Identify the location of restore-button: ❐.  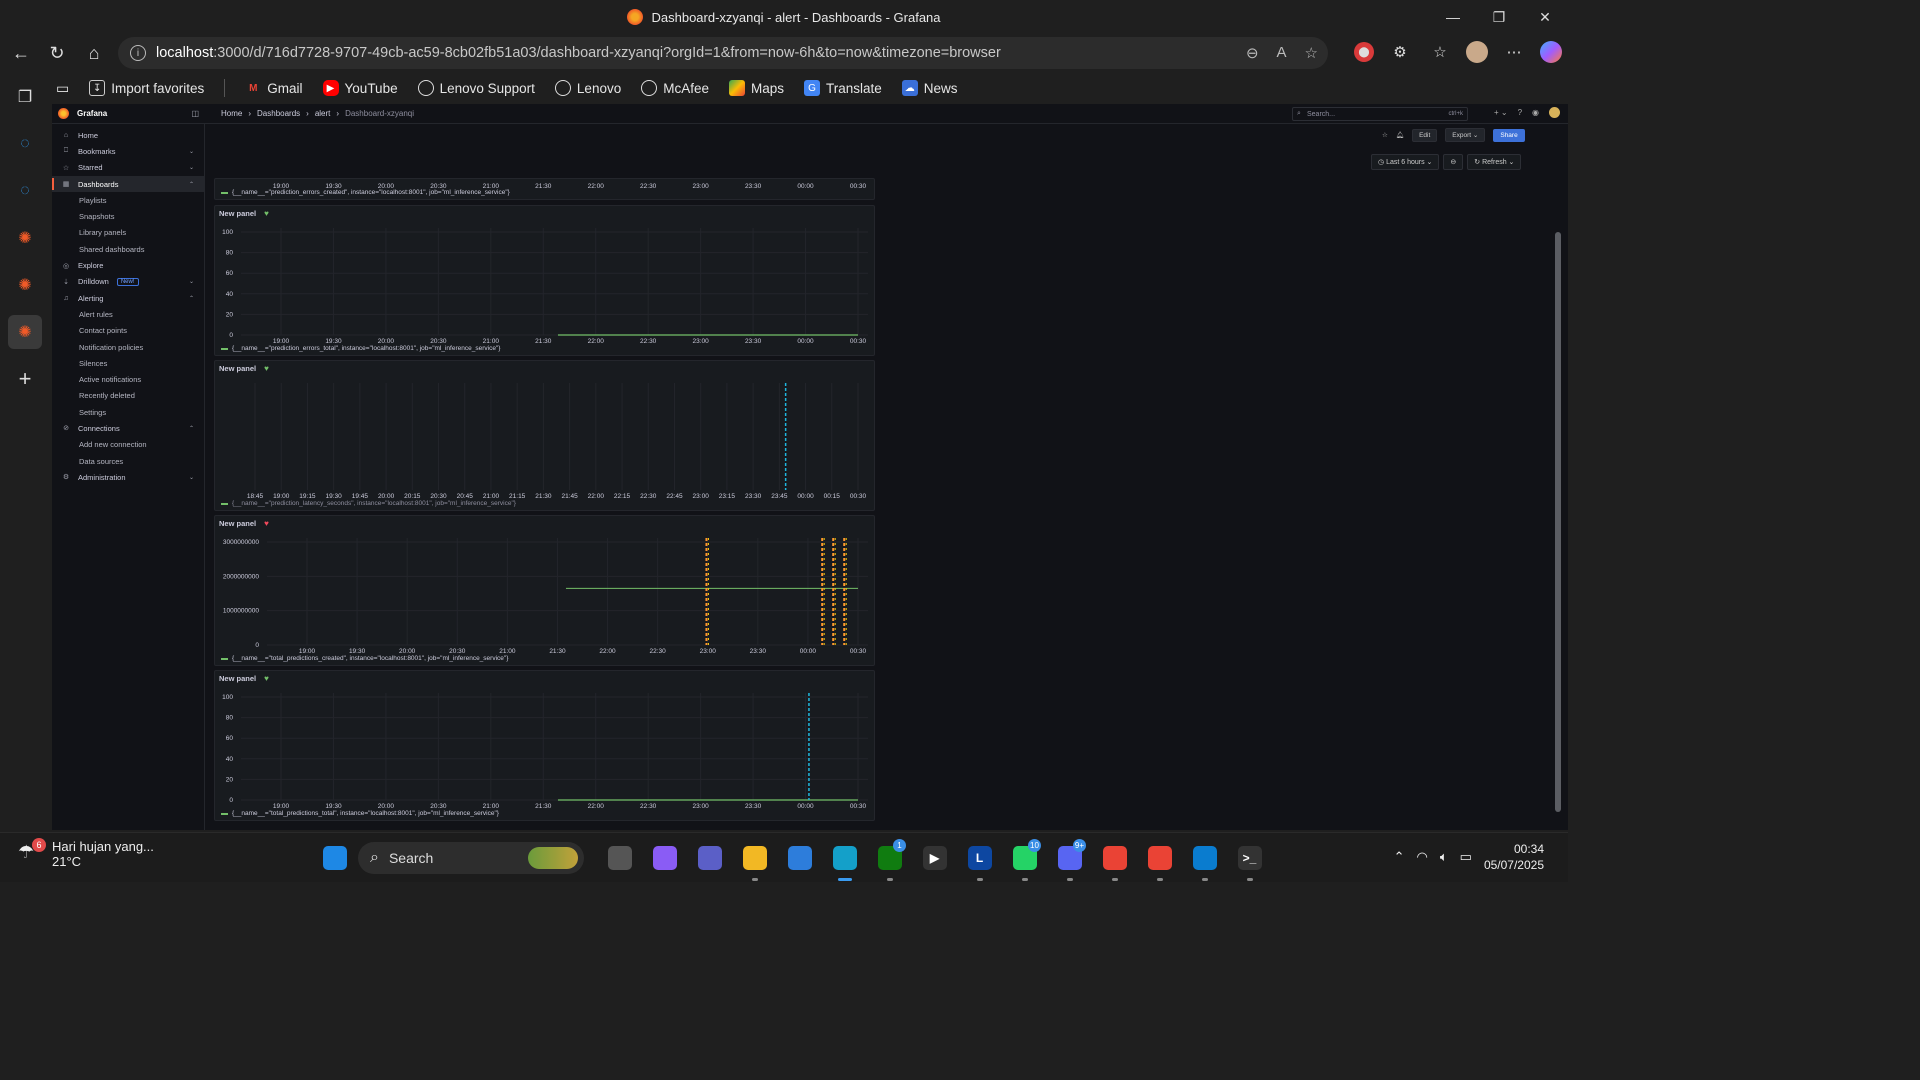
(1499, 17).